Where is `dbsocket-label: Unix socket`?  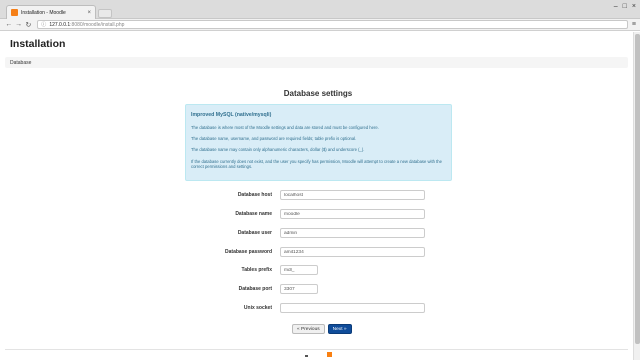
dbsocket-label: Unix socket is located at coordinates (257, 308).